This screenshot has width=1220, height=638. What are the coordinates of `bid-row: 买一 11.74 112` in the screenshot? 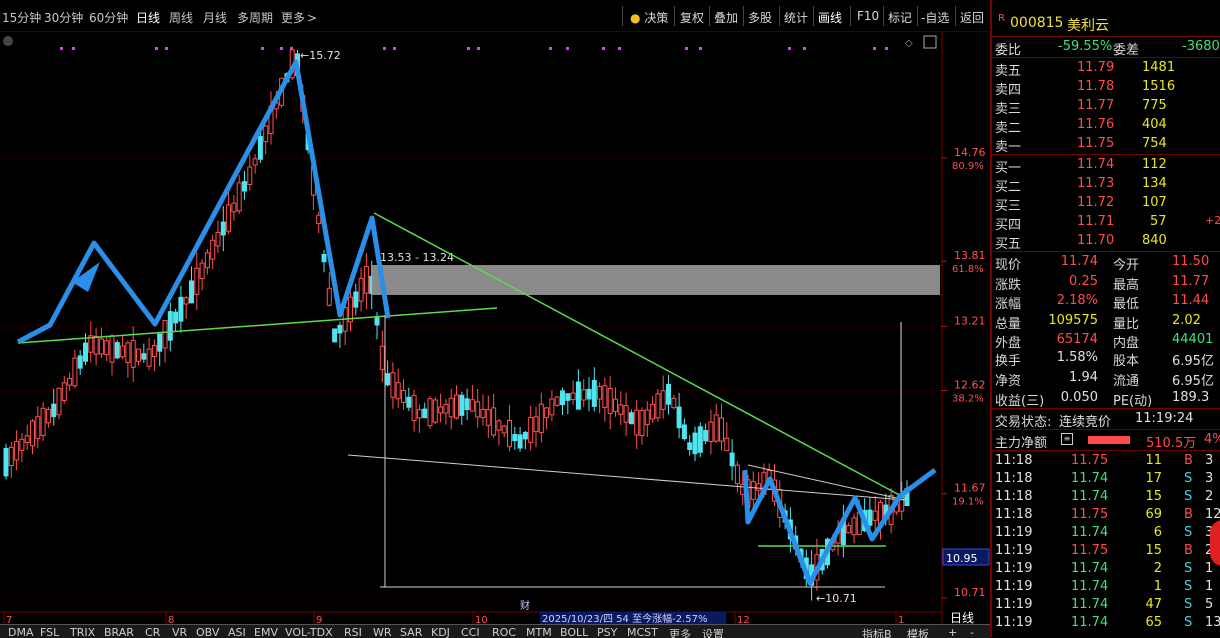 It's located at (1106, 166).